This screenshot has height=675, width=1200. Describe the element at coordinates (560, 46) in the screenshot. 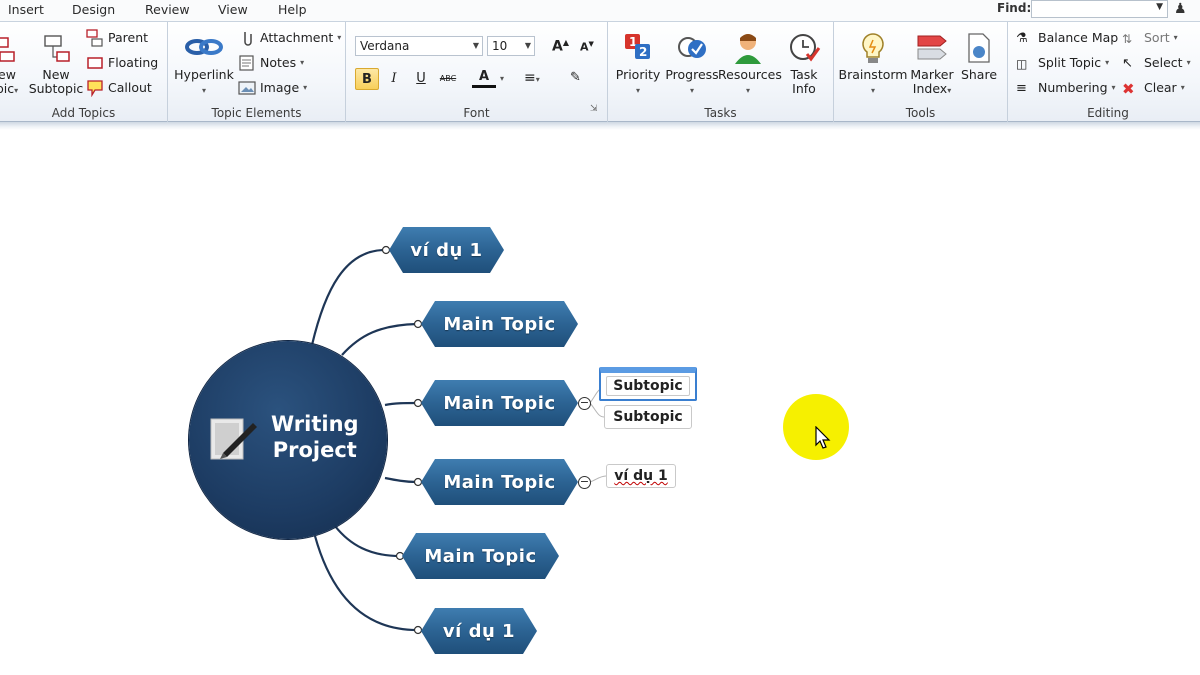

I see `grow-font-icon: A▲` at that location.